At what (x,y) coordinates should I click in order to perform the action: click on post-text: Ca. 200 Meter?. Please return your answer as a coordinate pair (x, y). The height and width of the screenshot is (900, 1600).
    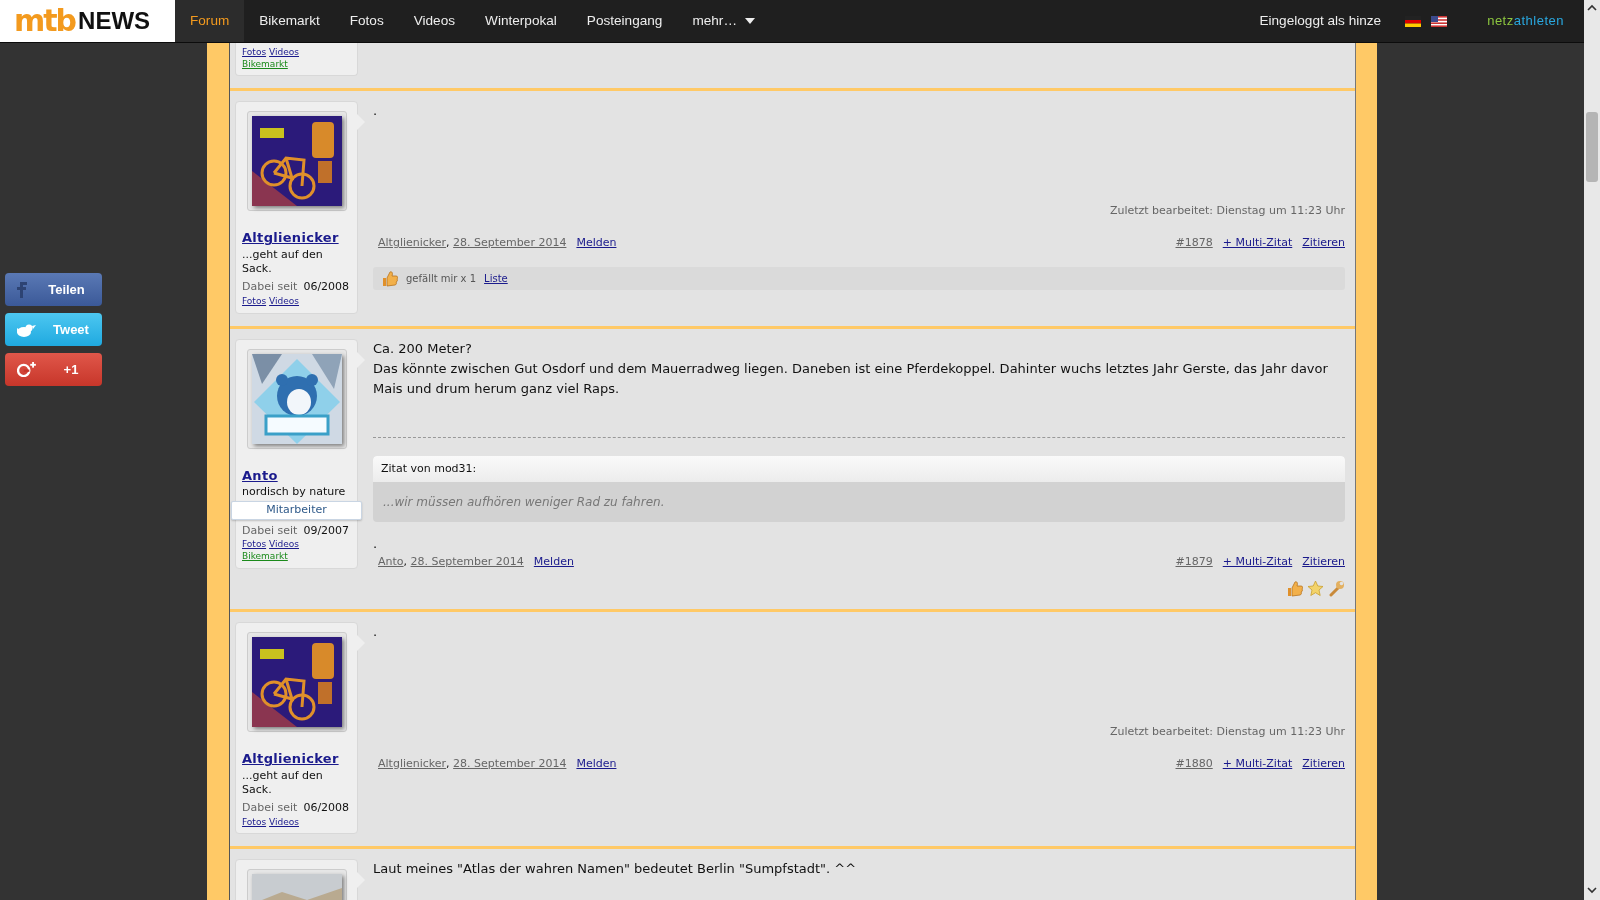
    Looking at the image, I should click on (423, 348).